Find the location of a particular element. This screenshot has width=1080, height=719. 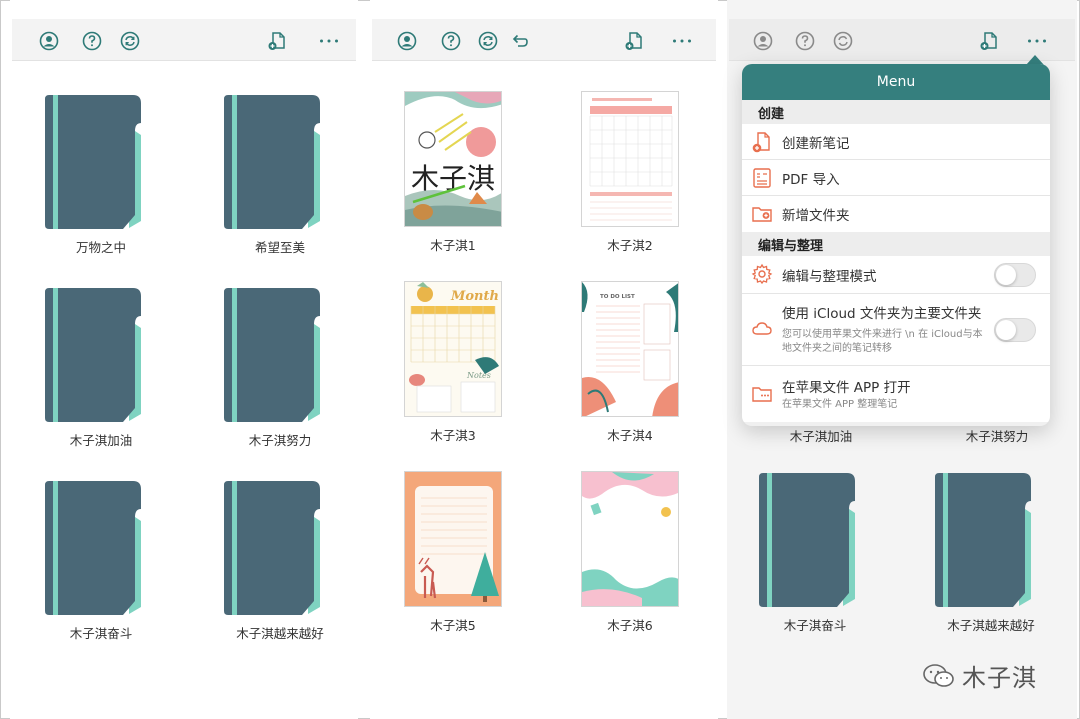

notebook-cover: TO DO LIST is located at coordinates (630, 349).